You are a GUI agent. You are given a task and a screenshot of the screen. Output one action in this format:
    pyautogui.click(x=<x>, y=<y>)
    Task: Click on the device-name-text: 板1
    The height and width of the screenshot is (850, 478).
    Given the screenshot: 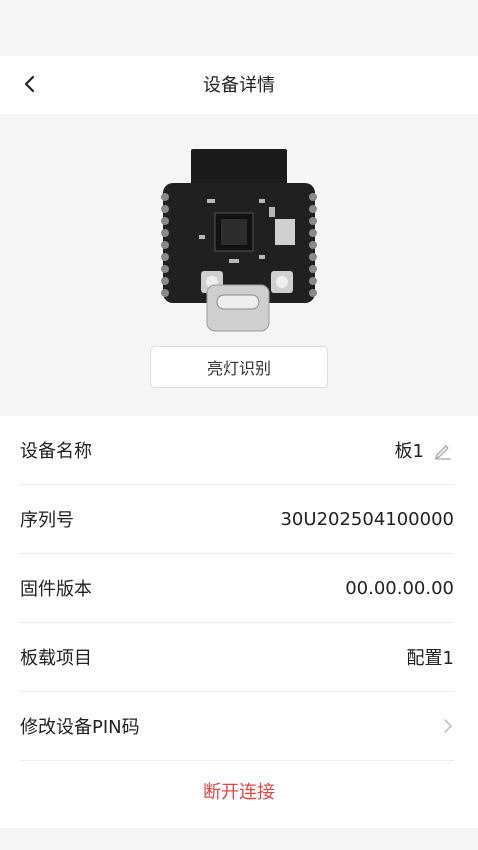 What is the action you would take?
    pyautogui.click(x=409, y=451)
    